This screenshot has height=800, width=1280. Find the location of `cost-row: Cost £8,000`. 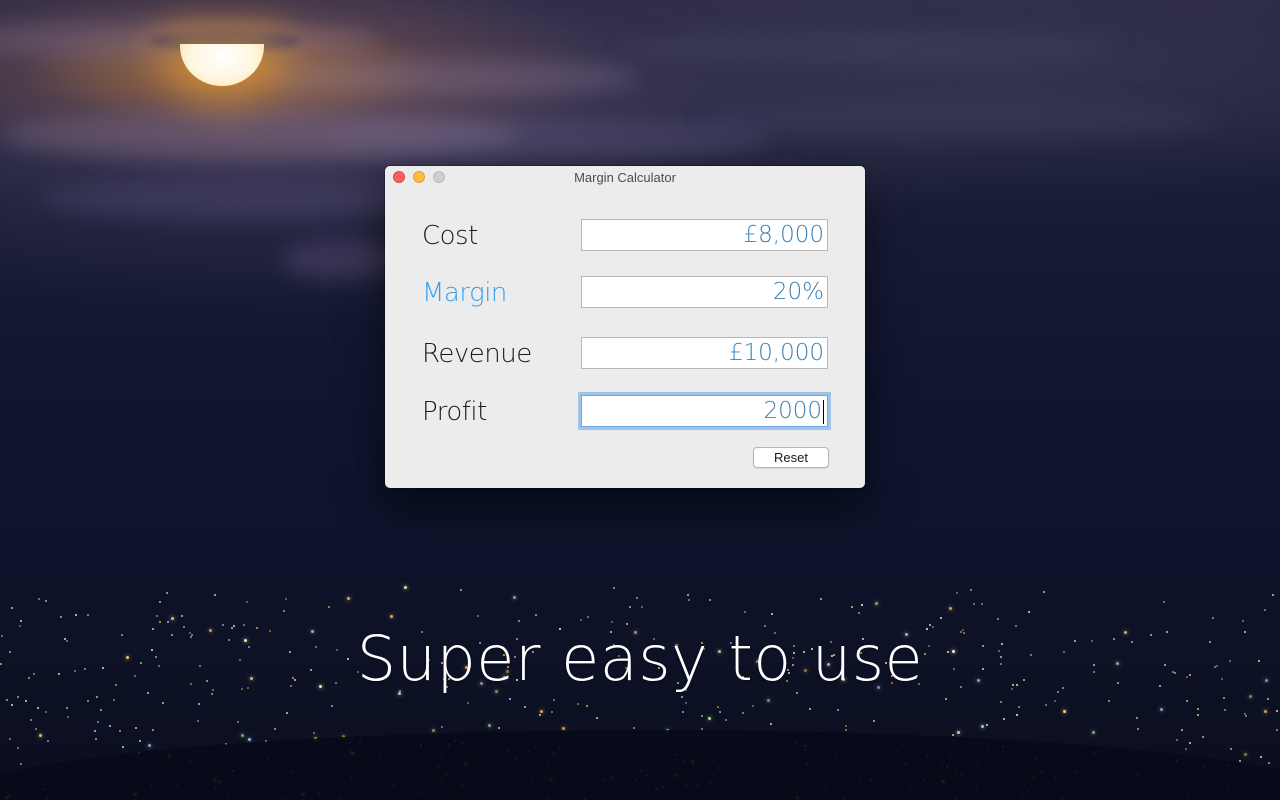

cost-row: Cost £8,000 is located at coordinates (625, 236).